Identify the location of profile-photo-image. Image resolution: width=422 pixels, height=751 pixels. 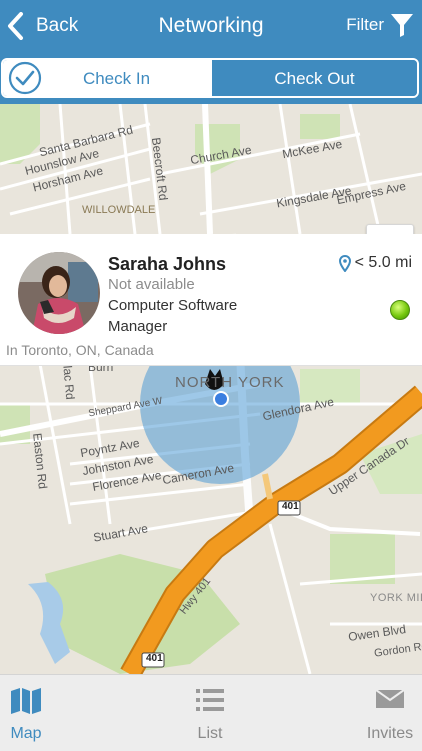
(59, 293).